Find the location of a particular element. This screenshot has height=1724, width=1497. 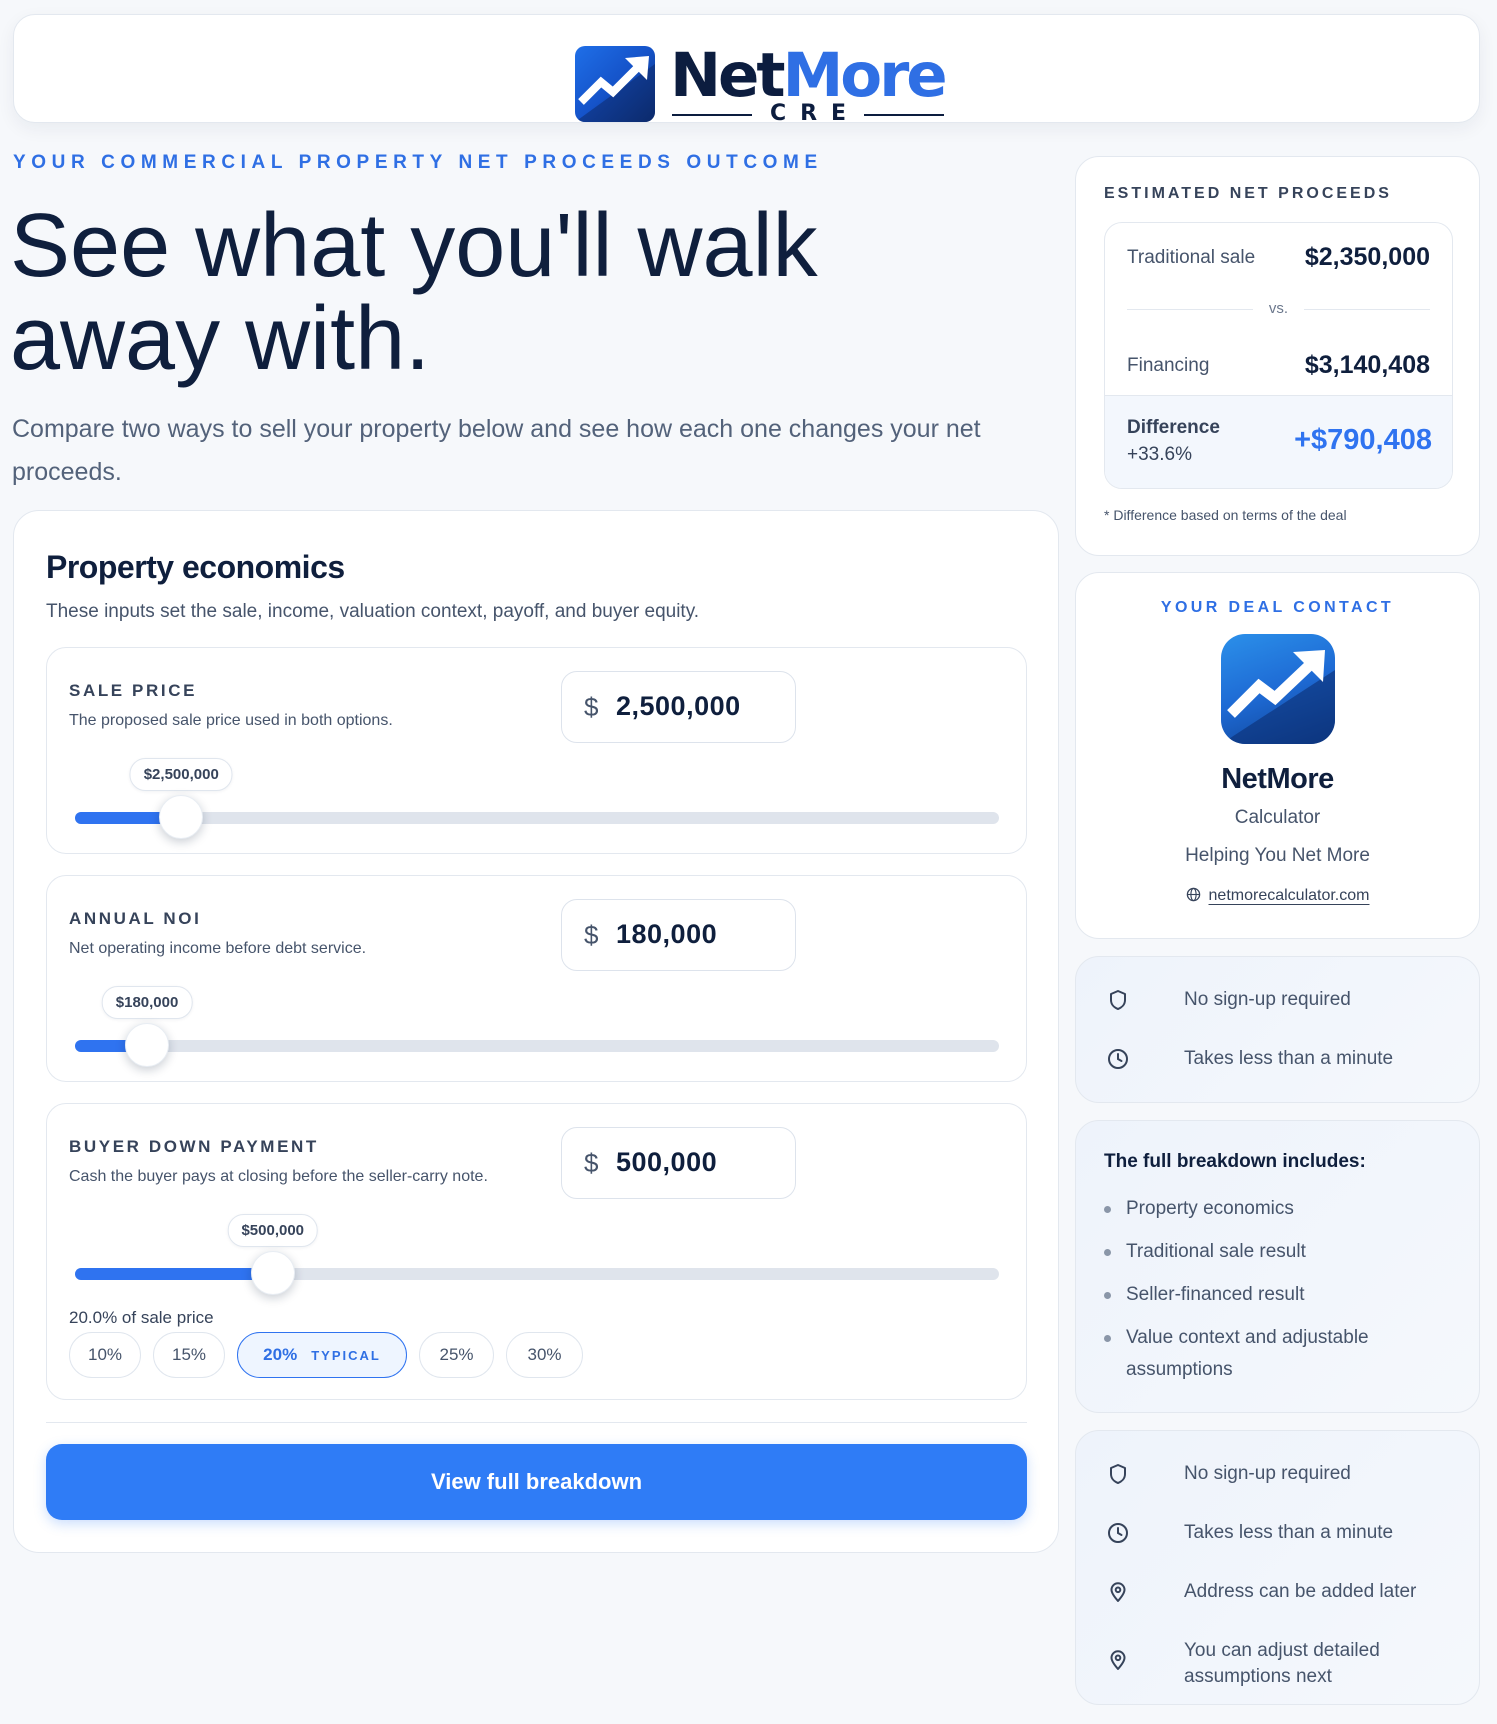

preset-chip-20: 20% TYPICAL is located at coordinates (322, 1355).